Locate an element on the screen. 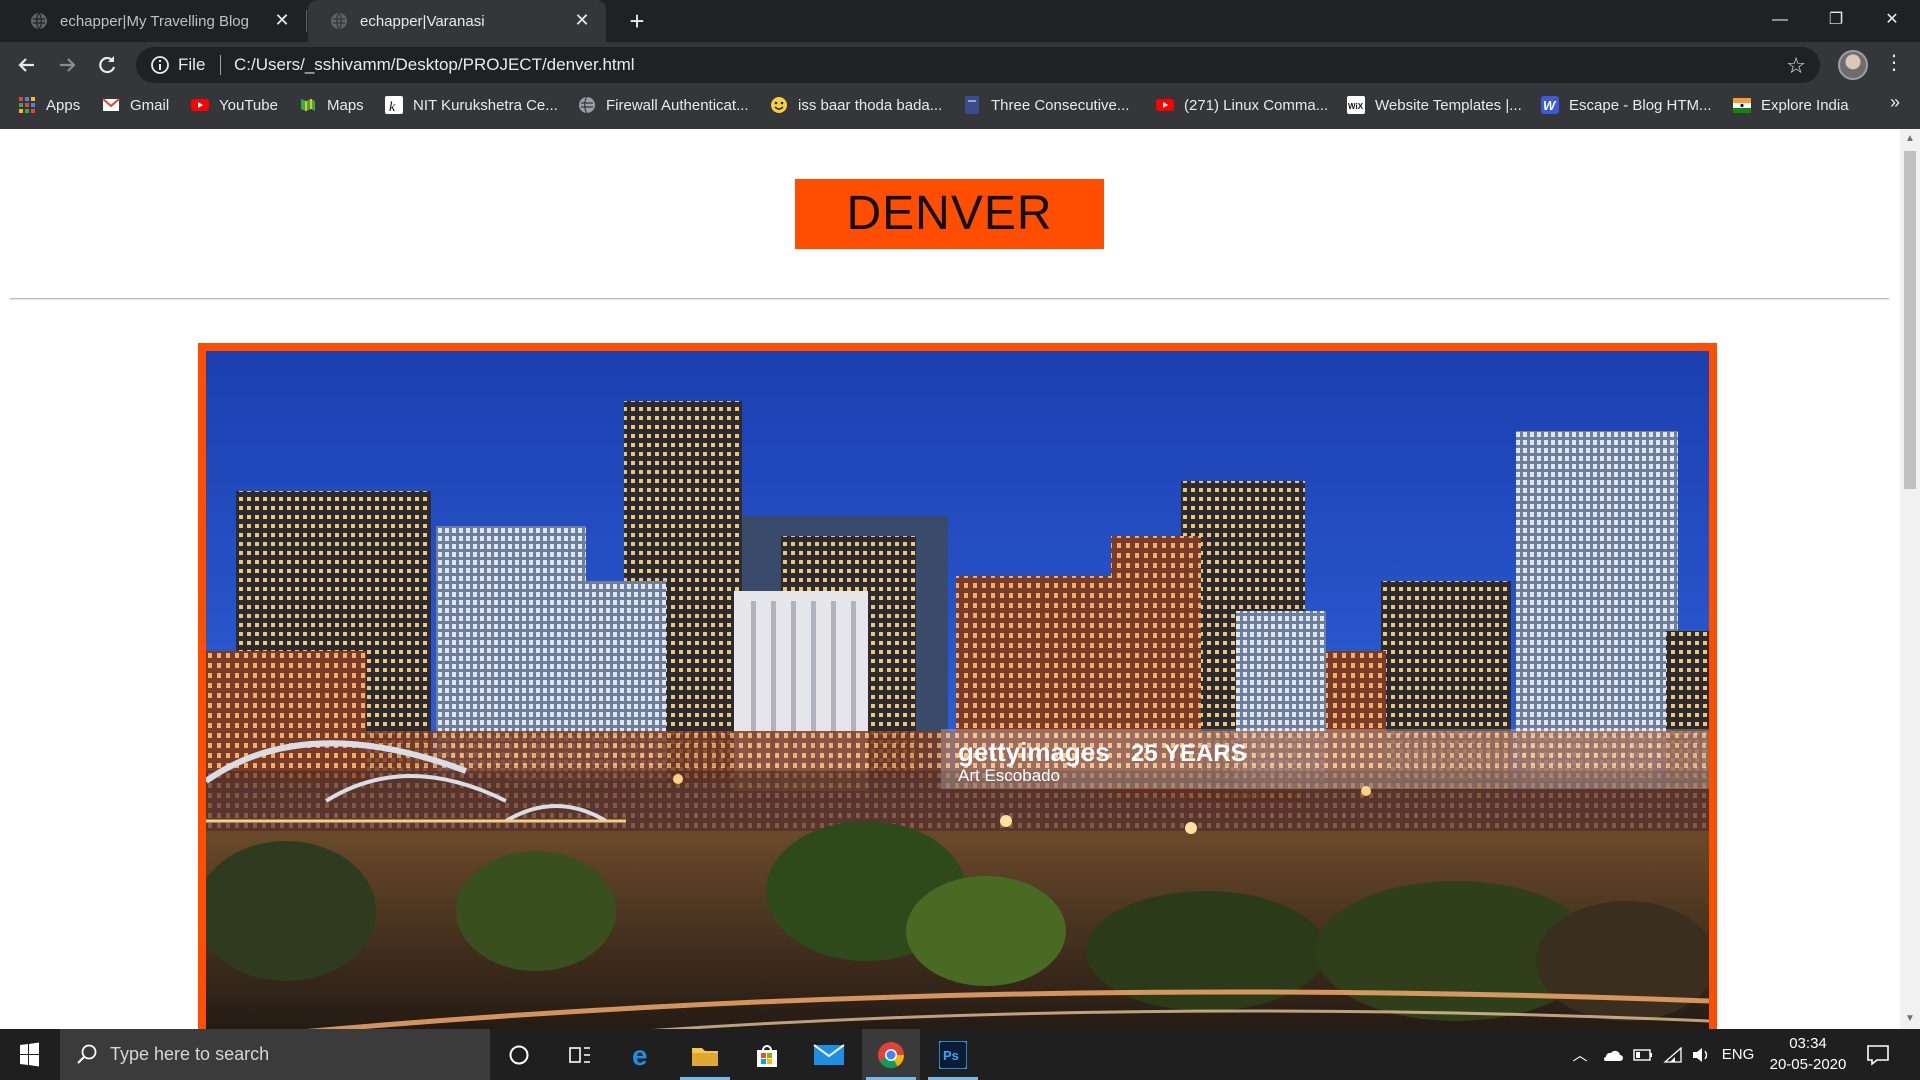  tab-divider is located at coordinates (306, 21).